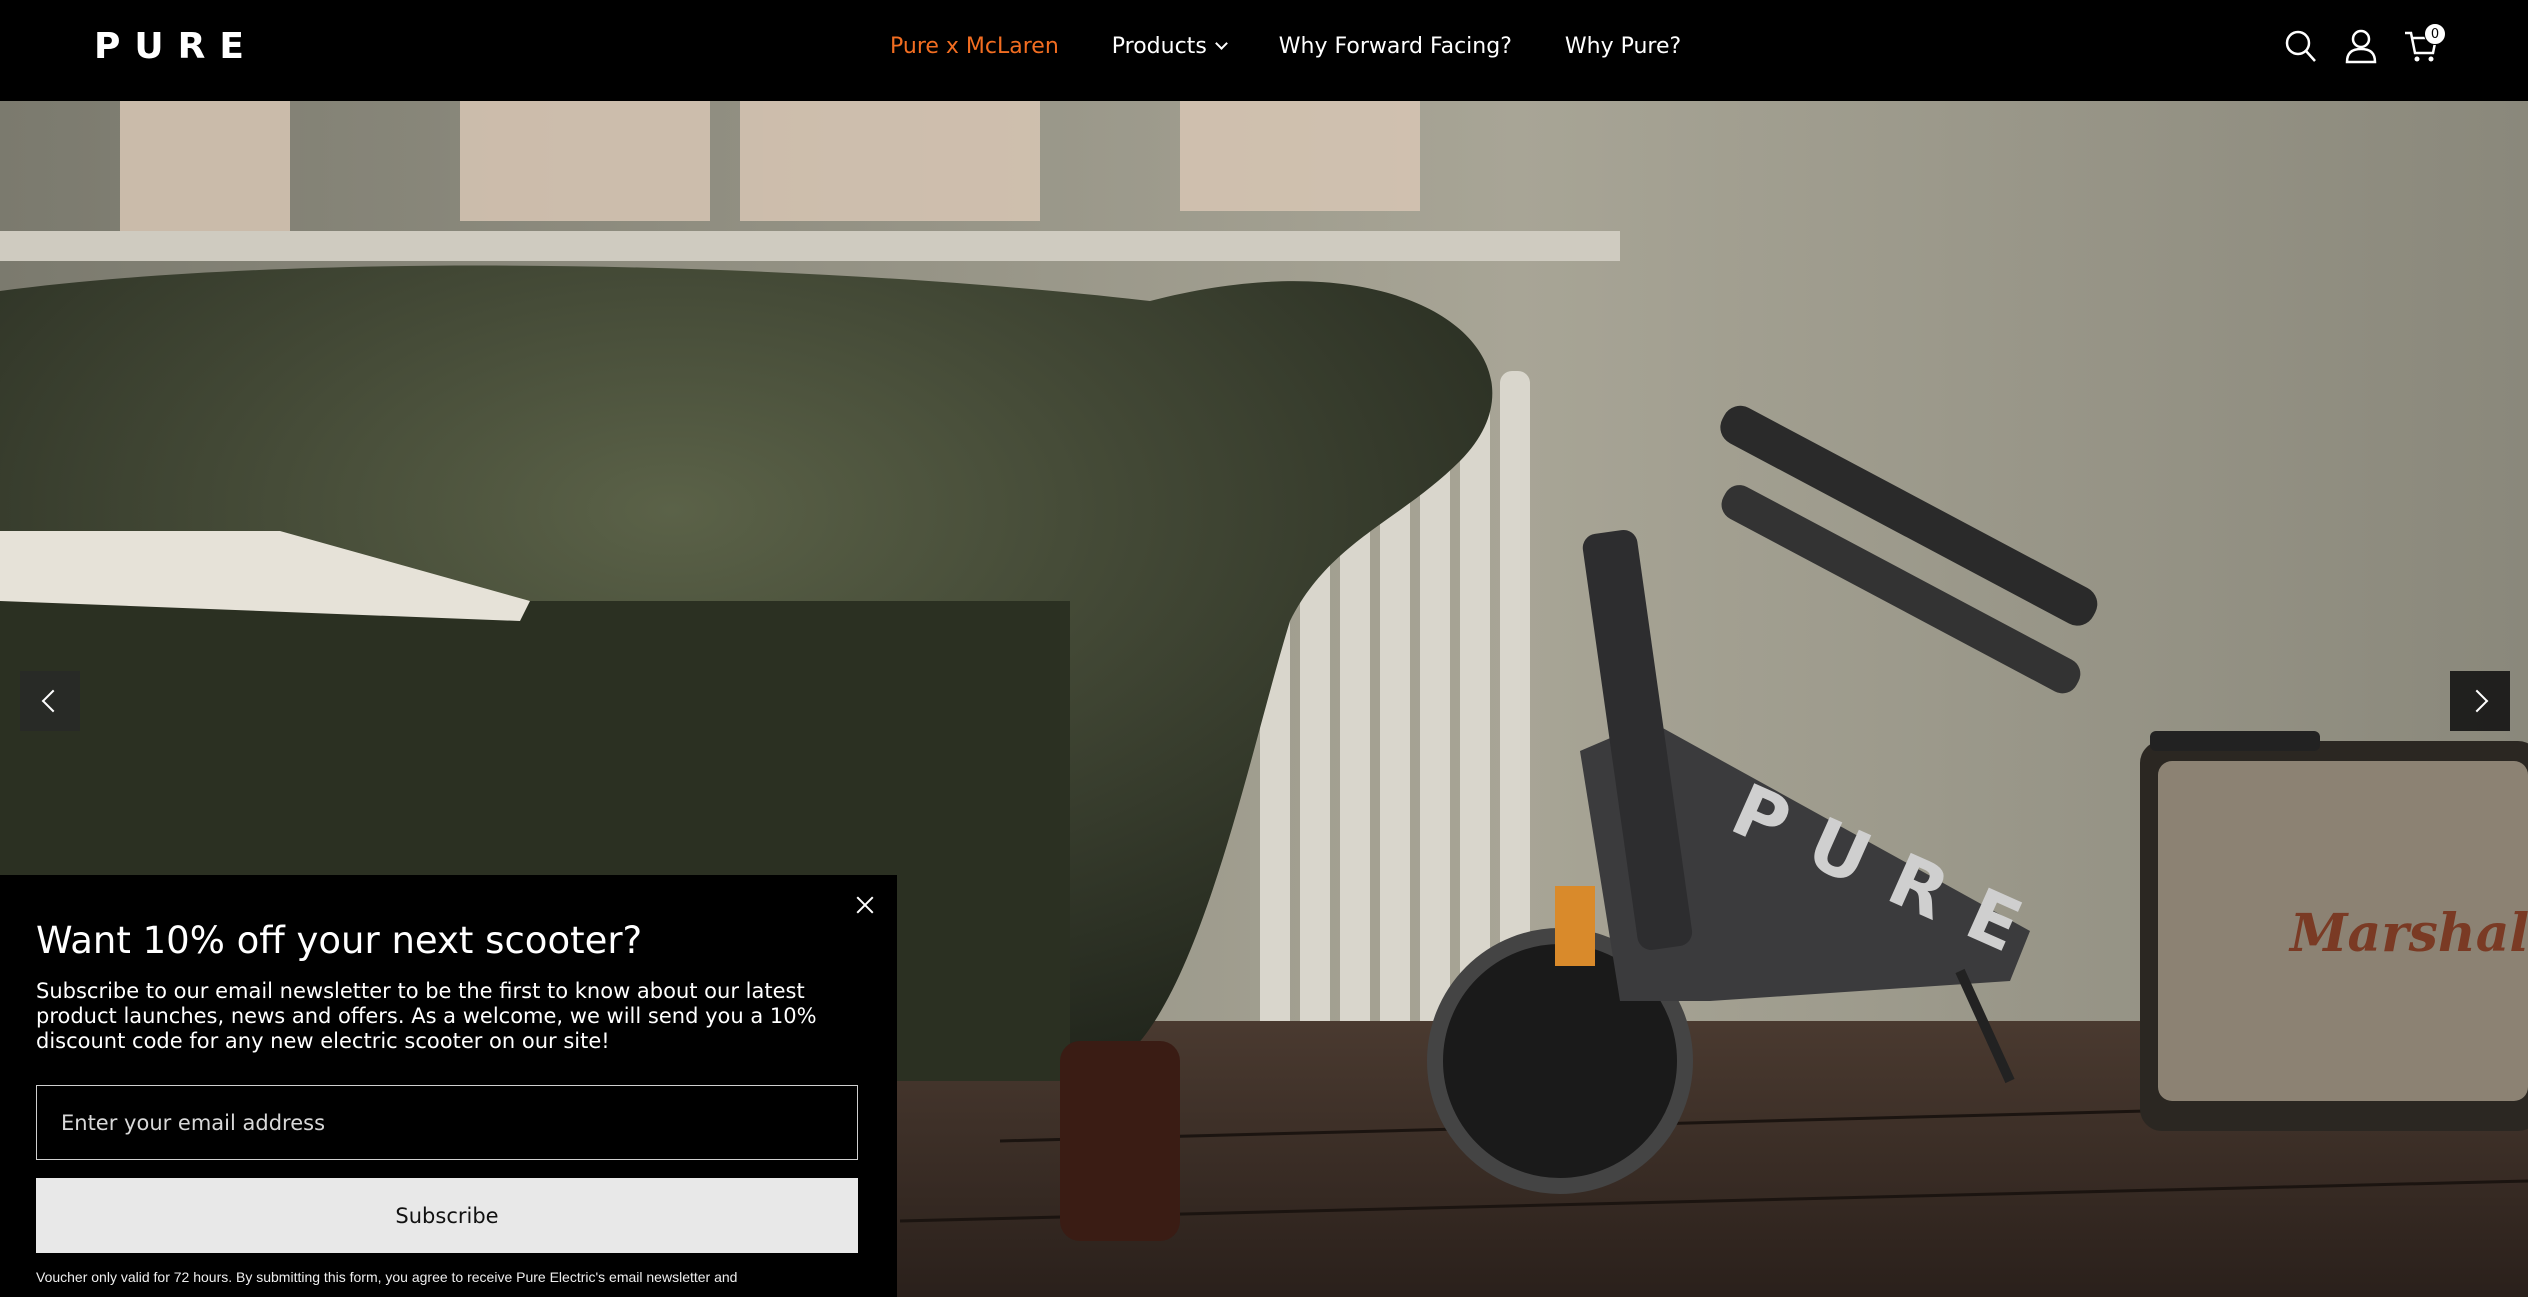 Image resolution: width=2528 pixels, height=1297 pixels. I want to click on previous-slide-button, so click(50, 701).